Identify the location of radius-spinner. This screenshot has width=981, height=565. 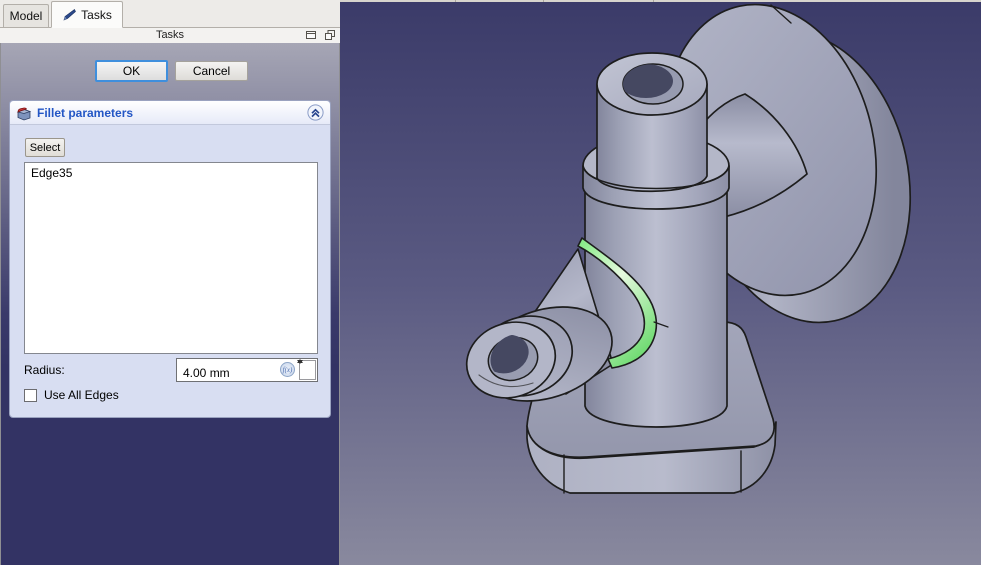
(307, 370).